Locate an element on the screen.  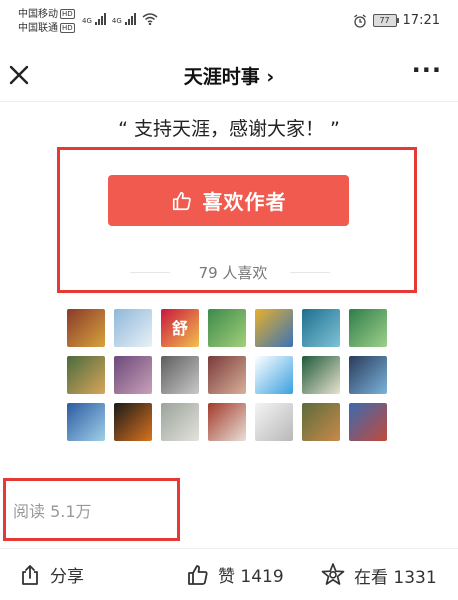
carrier-1: 中国移动 HD is located at coordinates (46, 15).